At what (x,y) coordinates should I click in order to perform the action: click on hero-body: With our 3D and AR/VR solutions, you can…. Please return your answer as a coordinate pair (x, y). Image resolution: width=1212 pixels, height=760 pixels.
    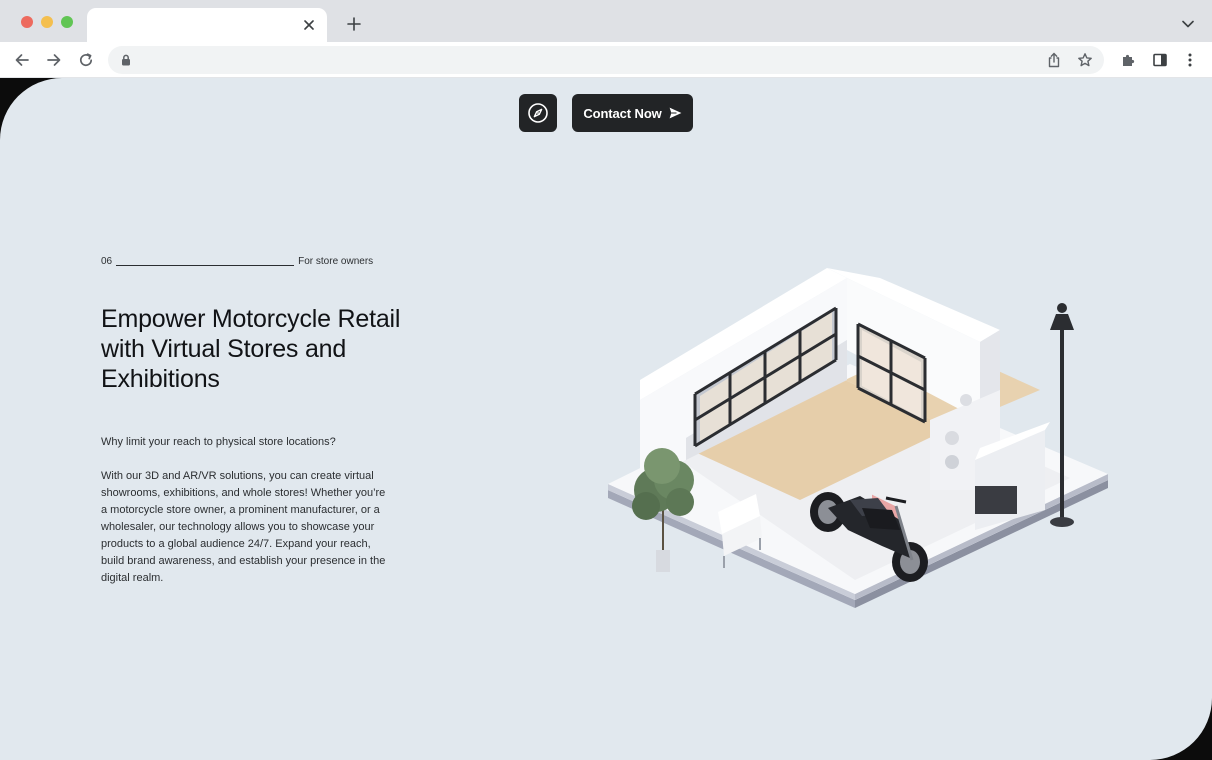
    Looking at the image, I should click on (243, 527).